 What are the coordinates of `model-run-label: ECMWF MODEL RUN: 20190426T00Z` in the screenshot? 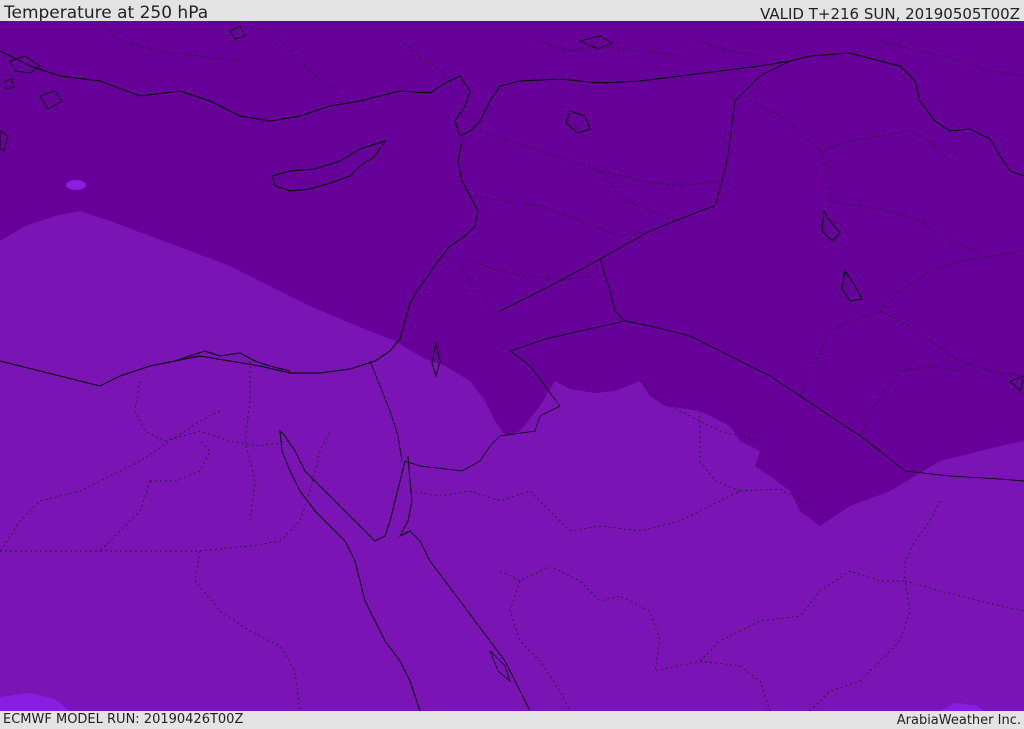 It's located at (123, 719).